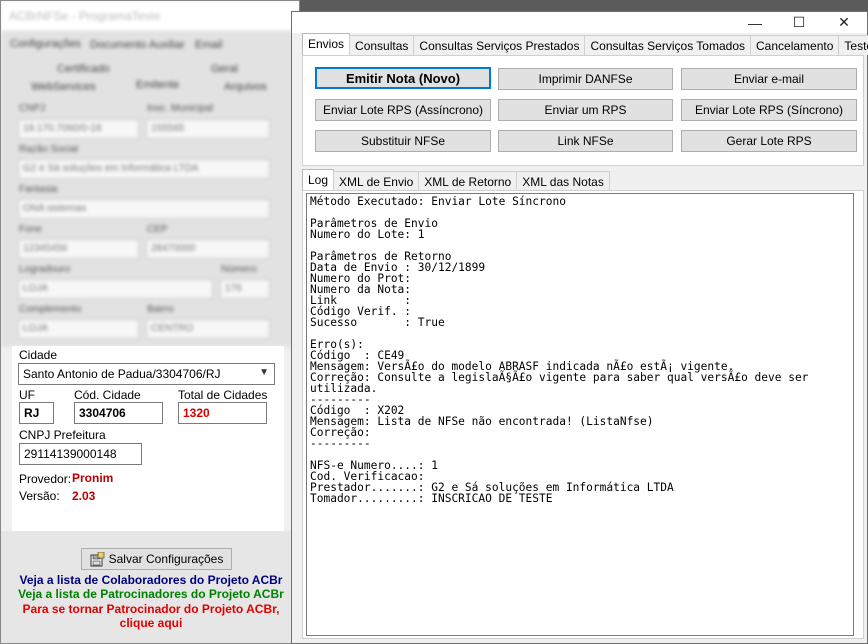 This screenshot has height=644, width=868. Describe the element at coordinates (45, 44) in the screenshot. I see `tab-configuracoes: Configurações` at that location.